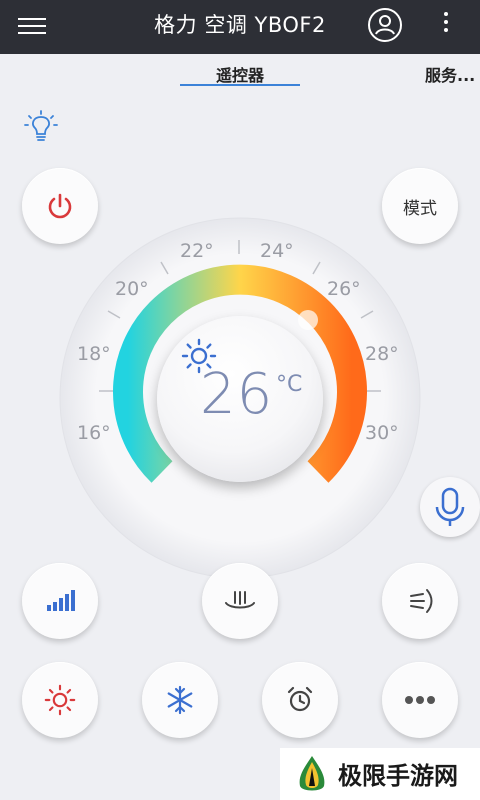 Image resolution: width=480 pixels, height=800 pixels. I want to click on airflow-down-icon, so click(240, 600).